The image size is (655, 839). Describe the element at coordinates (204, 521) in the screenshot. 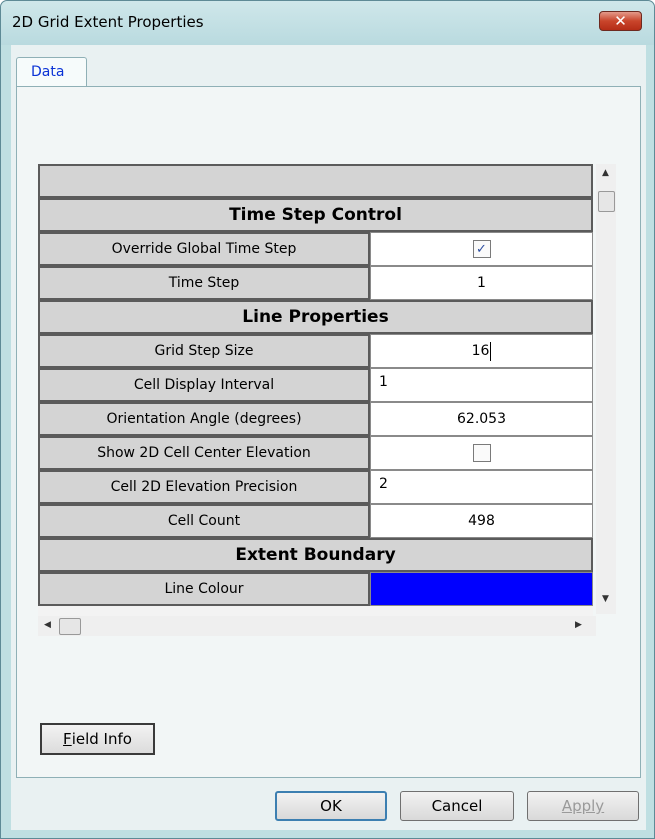

I see `property-label: Cell Count` at that location.